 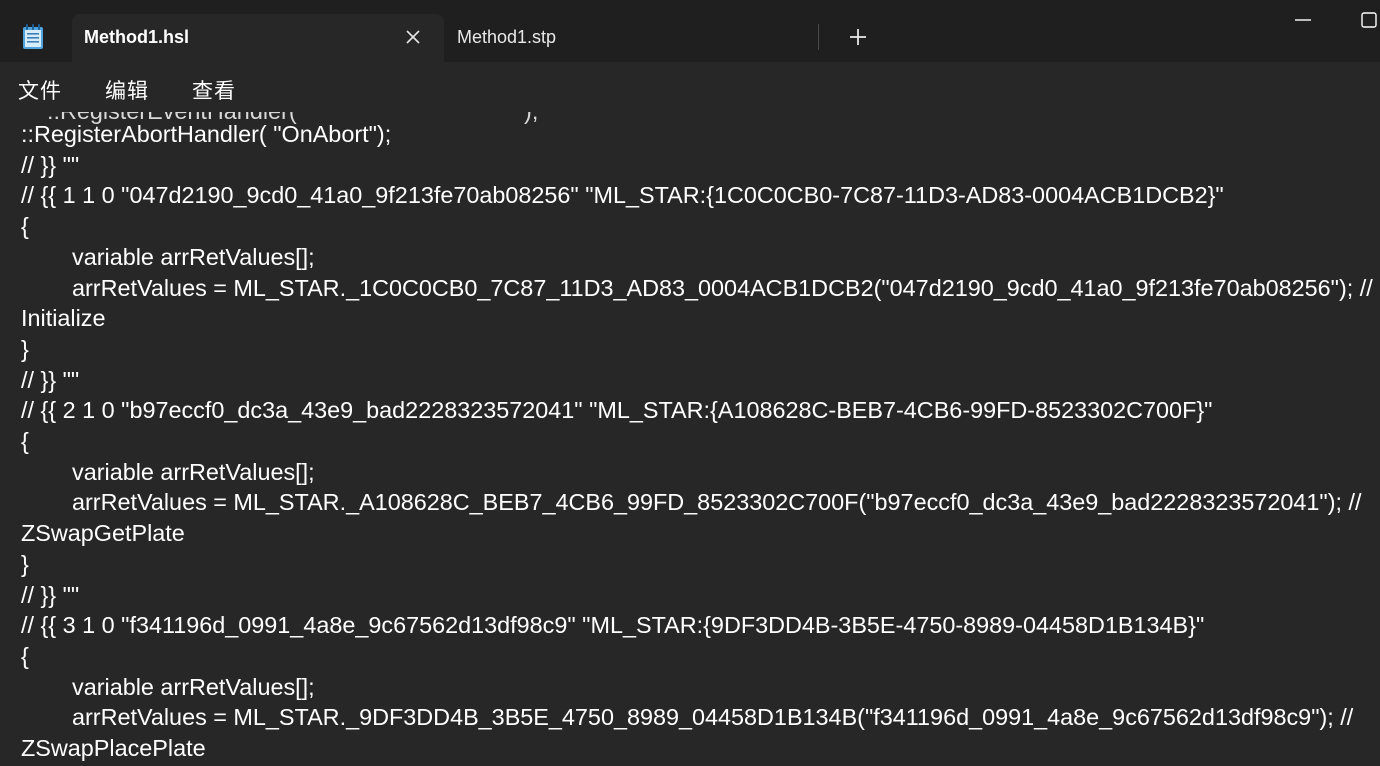 I want to click on tab-divider, so click(x=818, y=37).